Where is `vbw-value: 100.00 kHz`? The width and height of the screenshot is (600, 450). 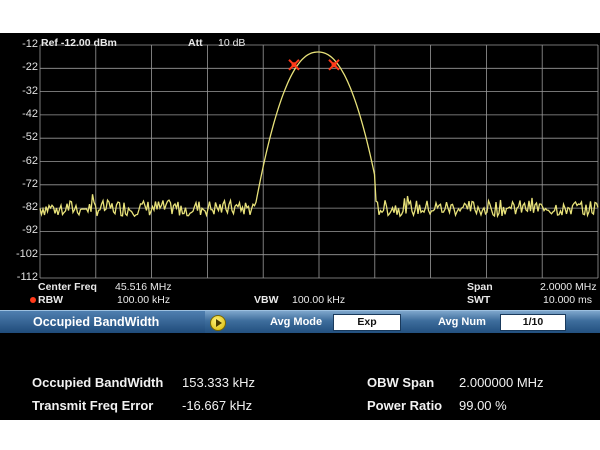
vbw-value: 100.00 kHz is located at coordinates (319, 300).